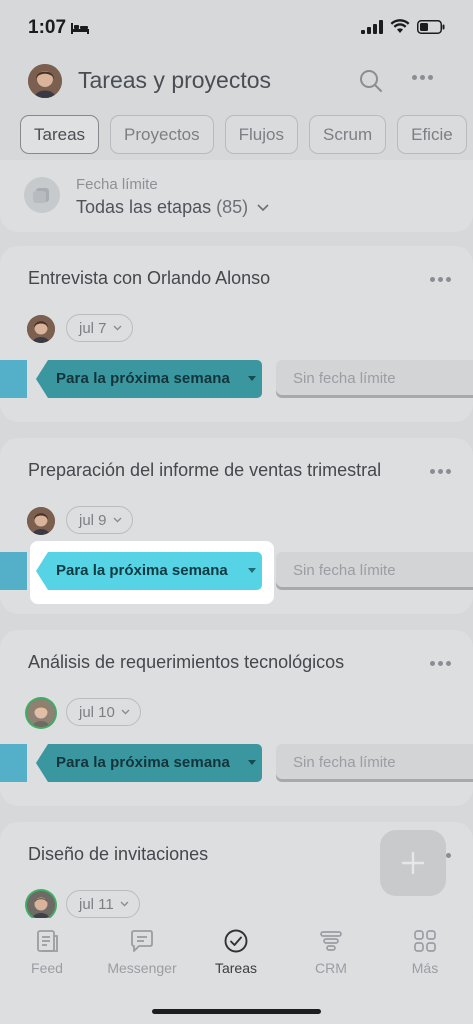  What do you see at coordinates (236, 196) in the screenshot?
I see `filter-selector: Fecha límite Todas las etapas (85)` at bounding box center [236, 196].